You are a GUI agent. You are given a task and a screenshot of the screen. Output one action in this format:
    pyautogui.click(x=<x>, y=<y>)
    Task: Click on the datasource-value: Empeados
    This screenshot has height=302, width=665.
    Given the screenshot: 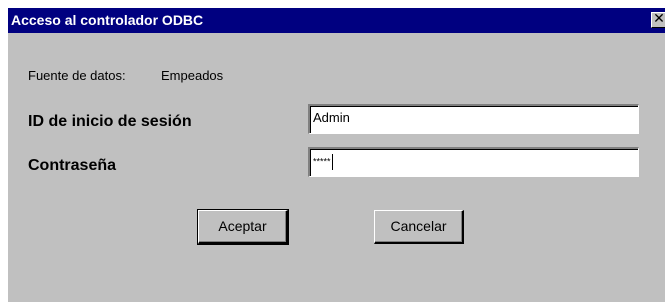 What is the action you would take?
    pyautogui.click(x=192, y=75)
    